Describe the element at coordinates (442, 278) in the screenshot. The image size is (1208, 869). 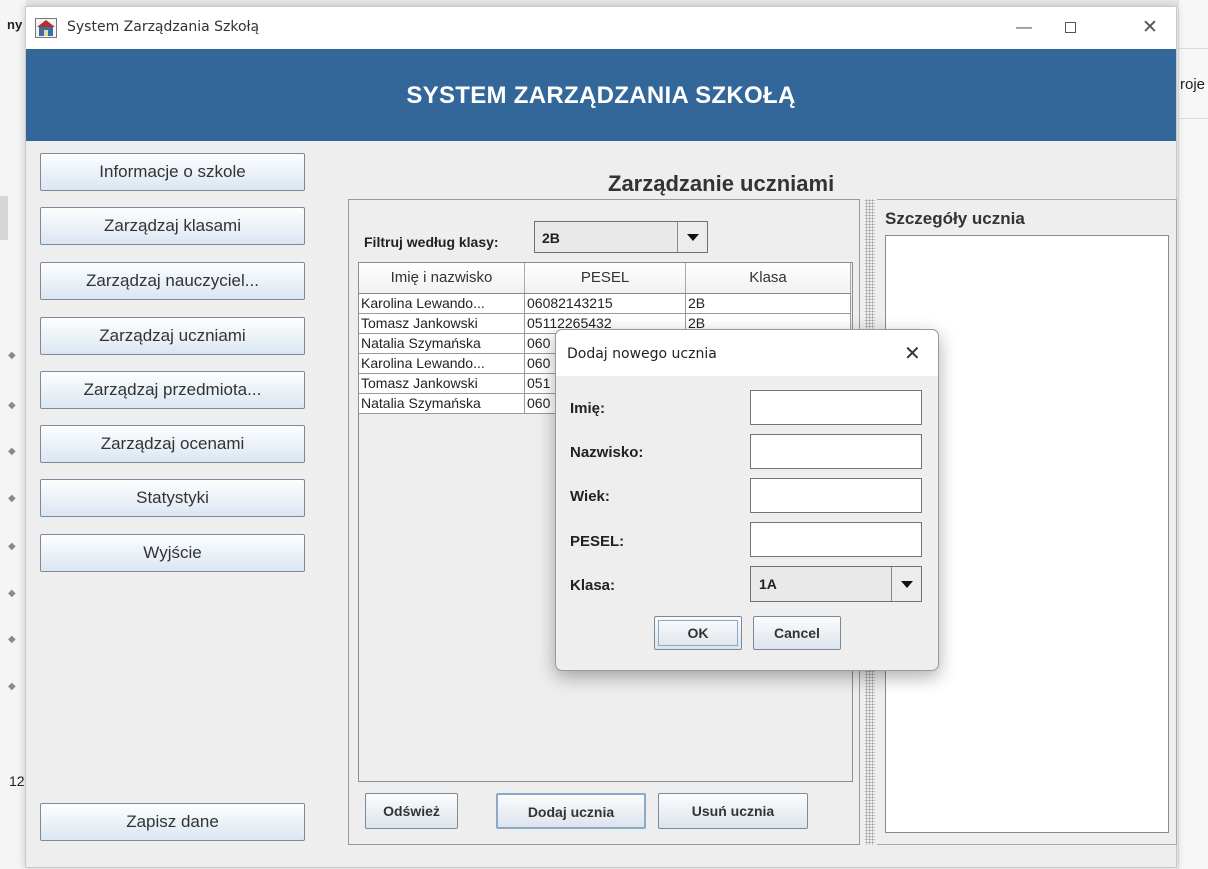
I see `column-header-name: Imię i nazwisko` at that location.